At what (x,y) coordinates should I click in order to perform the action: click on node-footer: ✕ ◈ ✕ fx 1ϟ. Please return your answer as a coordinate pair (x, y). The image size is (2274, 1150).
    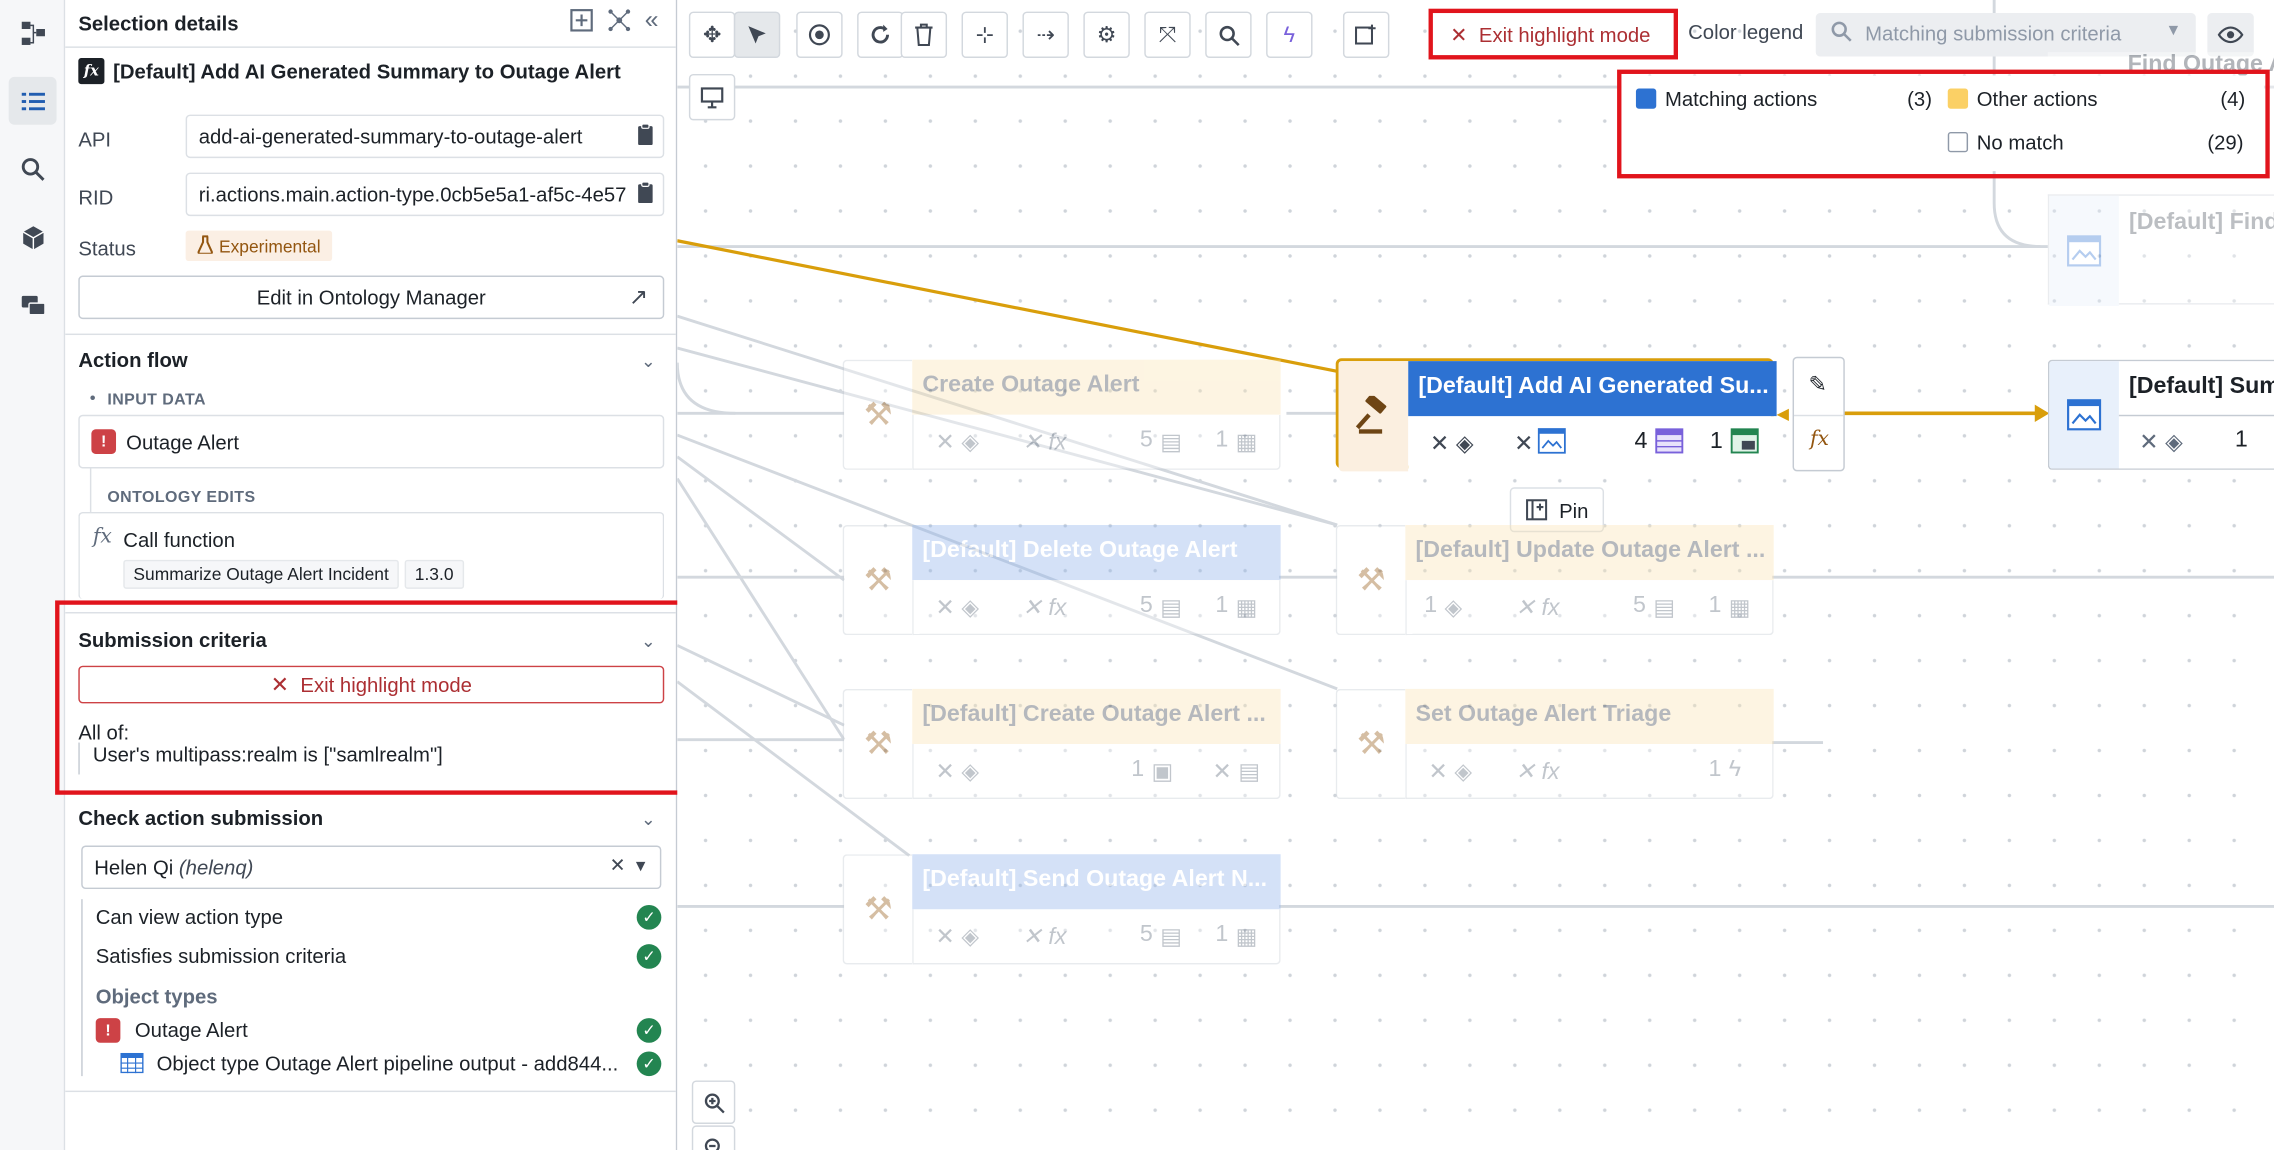
    Looking at the image, I should click on (1589, 772).